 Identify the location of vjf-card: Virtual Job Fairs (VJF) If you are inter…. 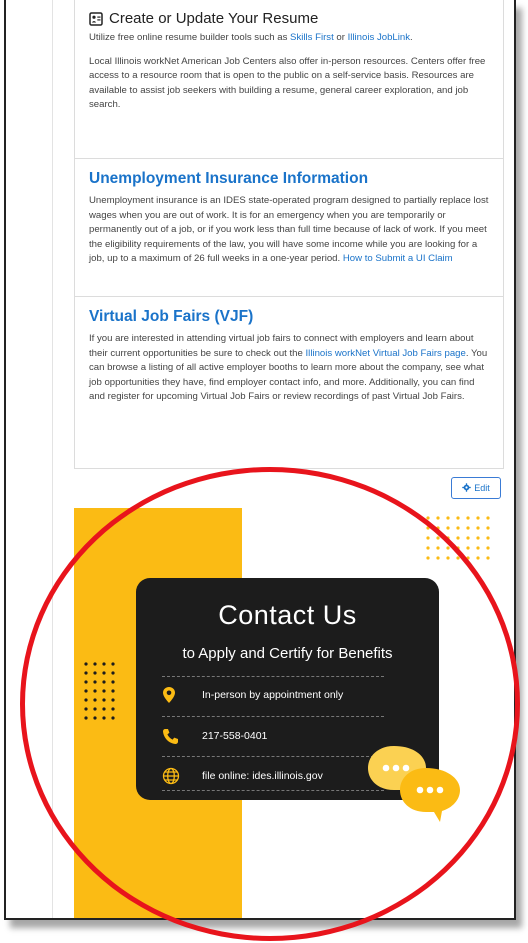
(289, 383).